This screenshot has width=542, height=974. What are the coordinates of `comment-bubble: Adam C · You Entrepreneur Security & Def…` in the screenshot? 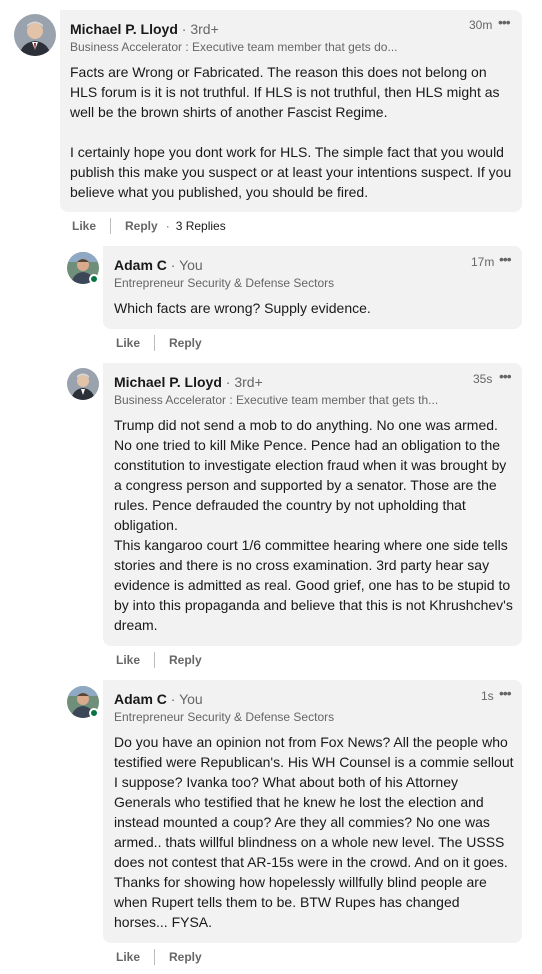 It's located at (312, 287).